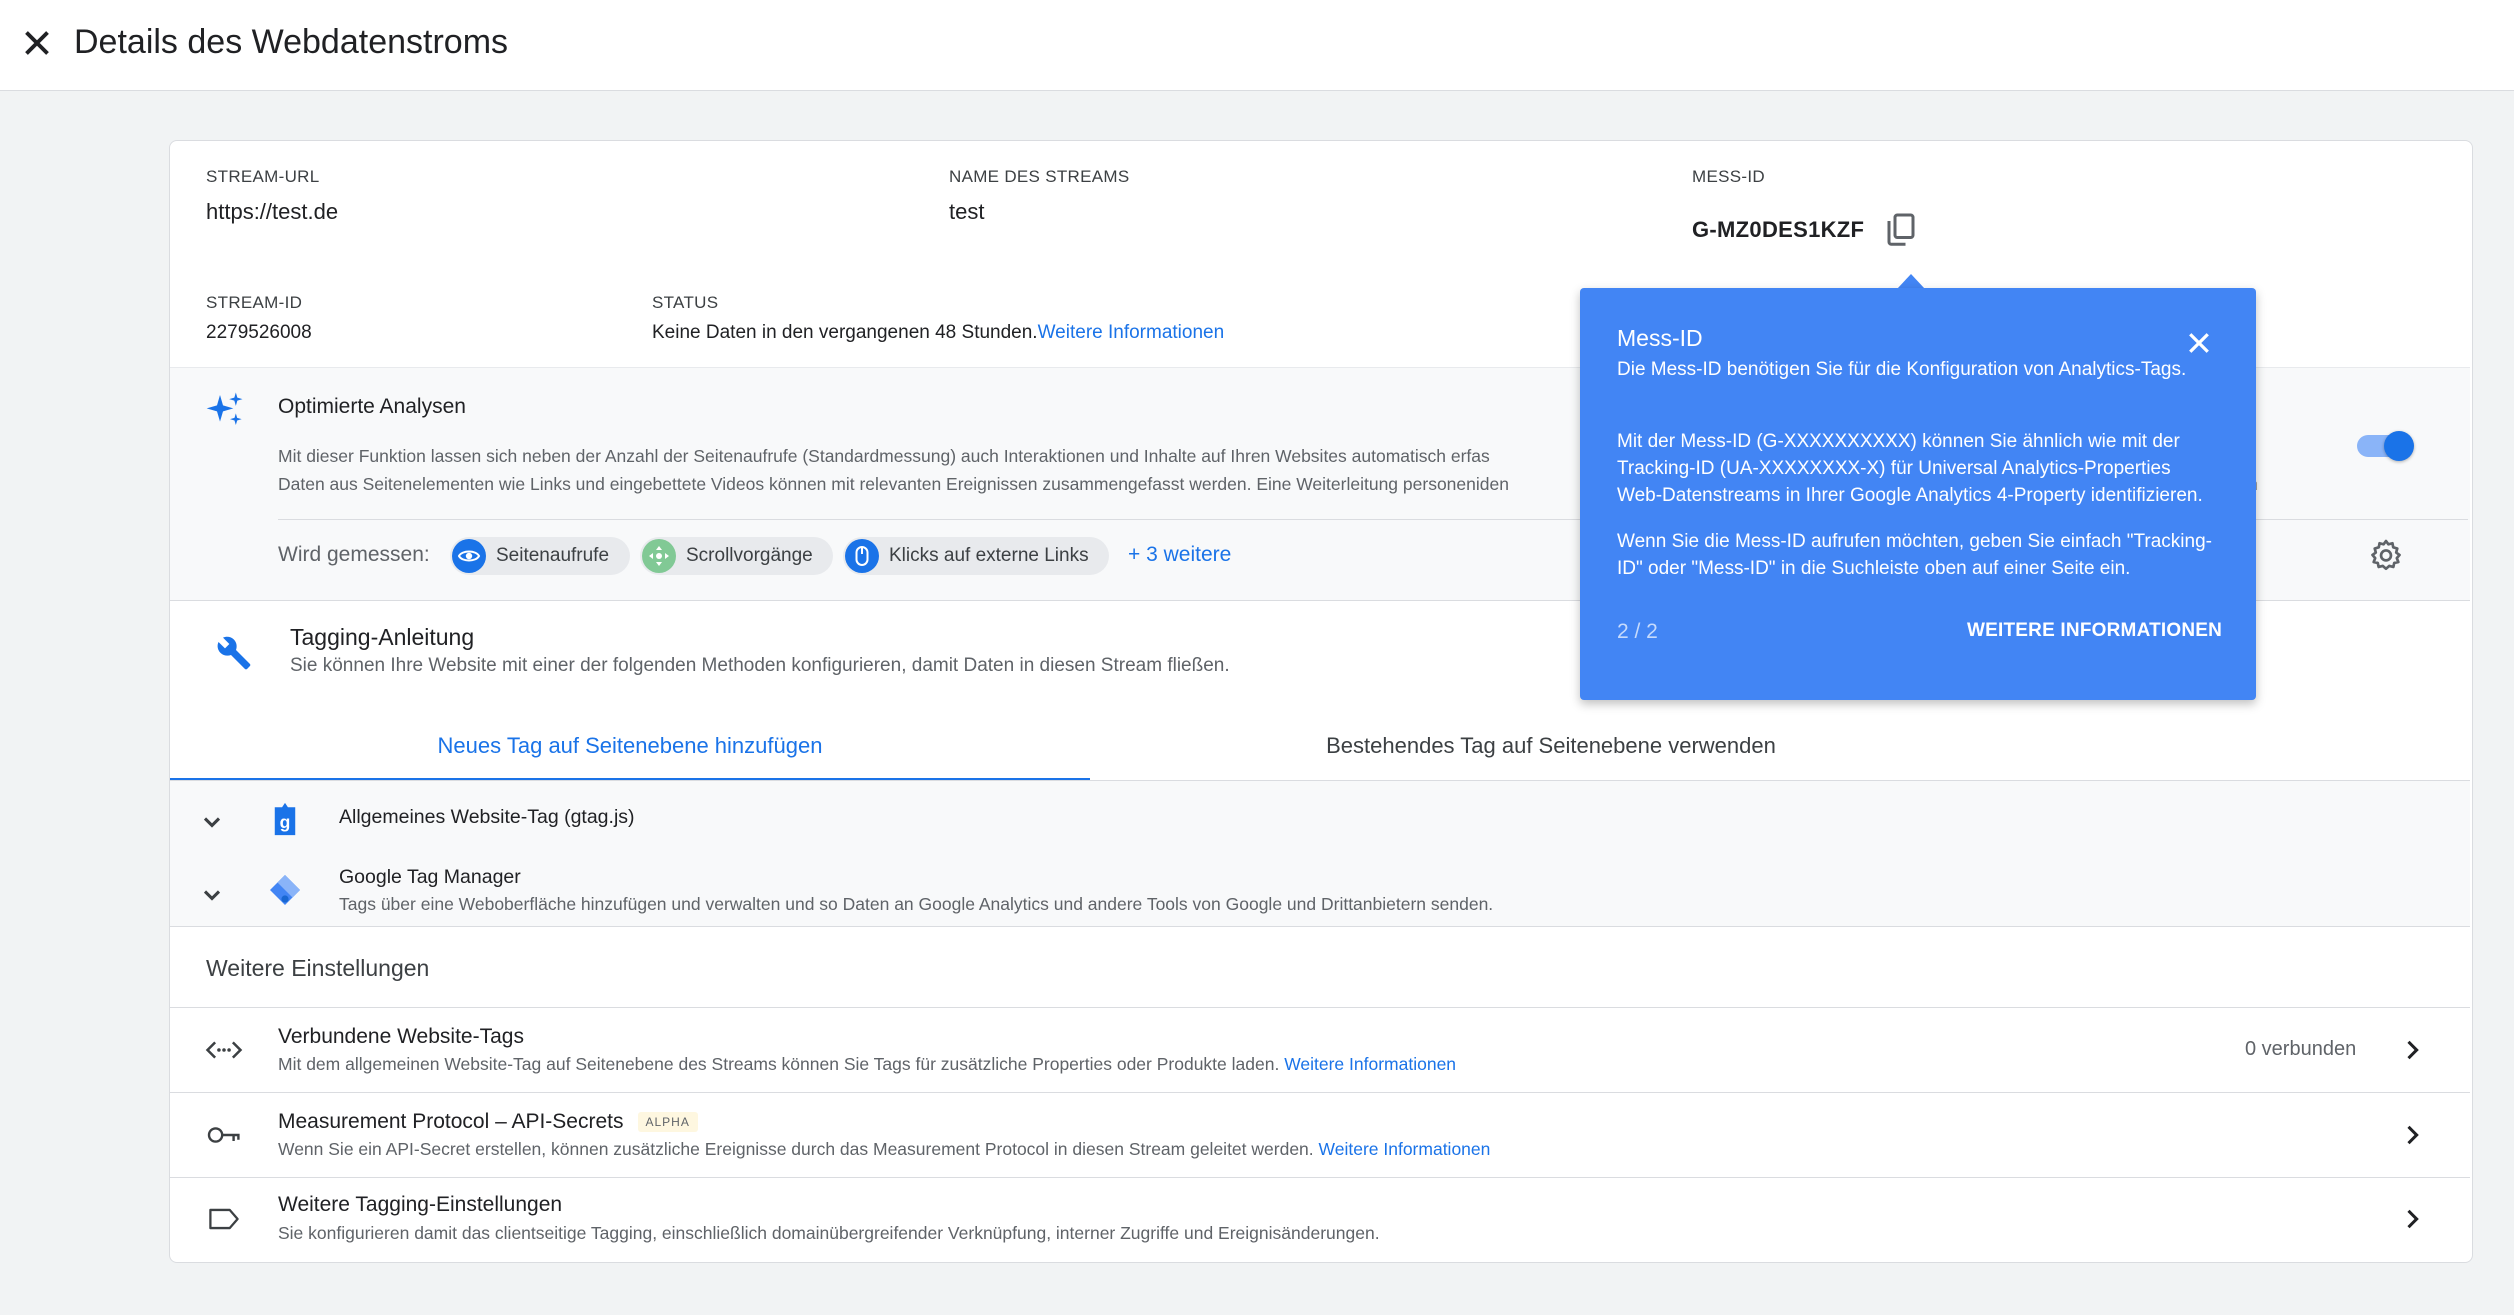 This screenshot has width=2514, height=1315. Describe the element at coordinates (1320, 1135) in the screenshot. I see `measurement-protocol-row` at that location.